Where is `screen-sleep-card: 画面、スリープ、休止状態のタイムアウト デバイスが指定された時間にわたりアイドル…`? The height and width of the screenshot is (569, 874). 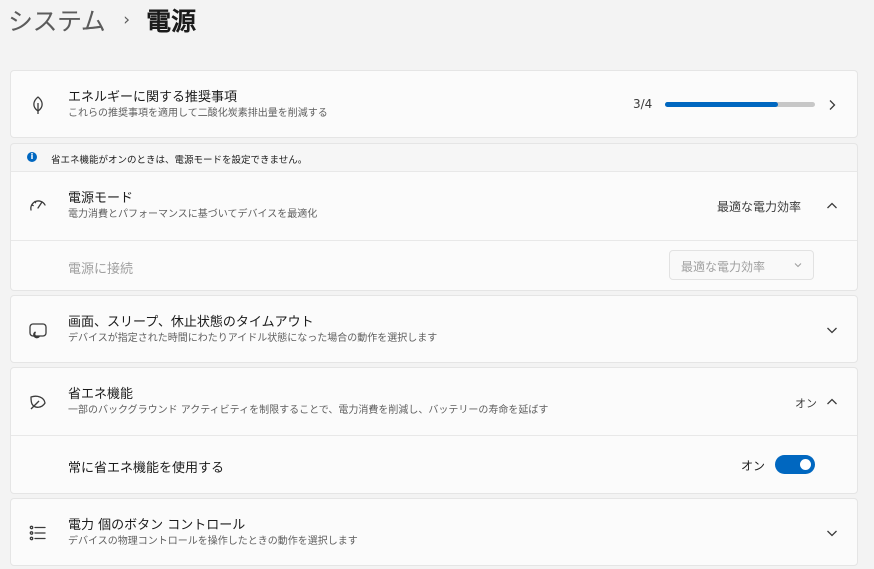
screen-sleep-card: 画面、スリープ、休止状態のタイムアウト デバイスが指定された時間にわたりアイドル… is located at coordinates (434, 329).